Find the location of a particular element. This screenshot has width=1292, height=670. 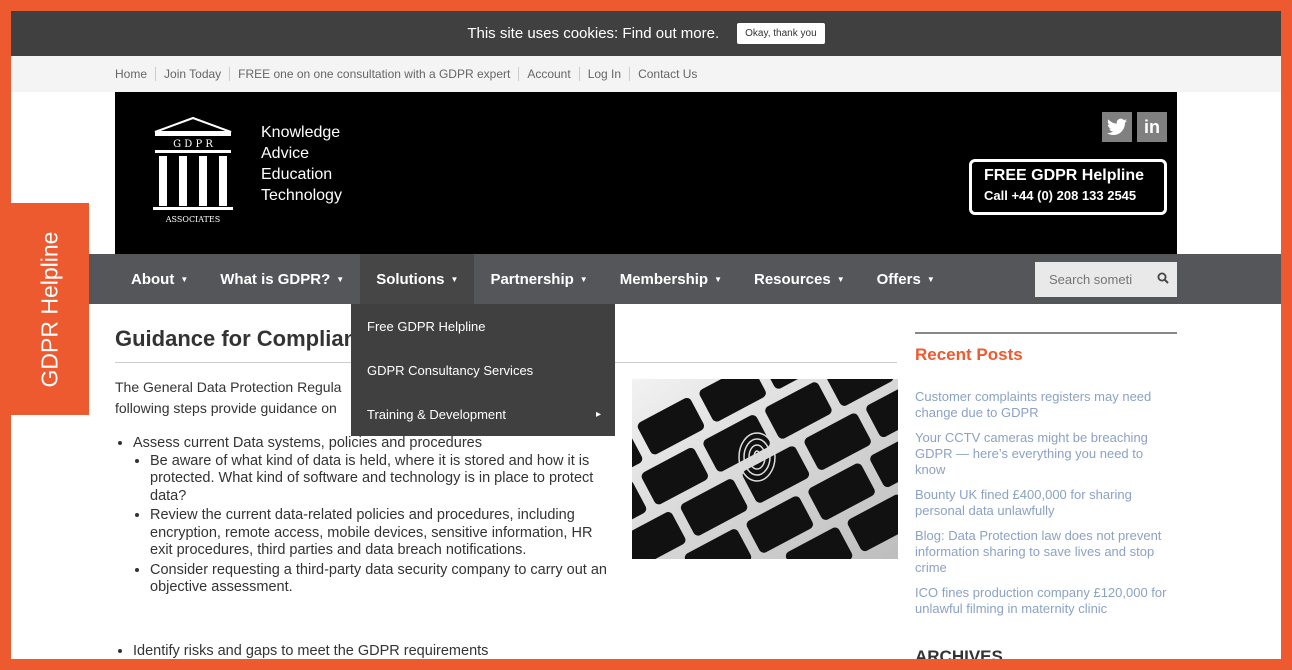

side-tab-label: GDPR Helpline is located at coordinates (49, 309).